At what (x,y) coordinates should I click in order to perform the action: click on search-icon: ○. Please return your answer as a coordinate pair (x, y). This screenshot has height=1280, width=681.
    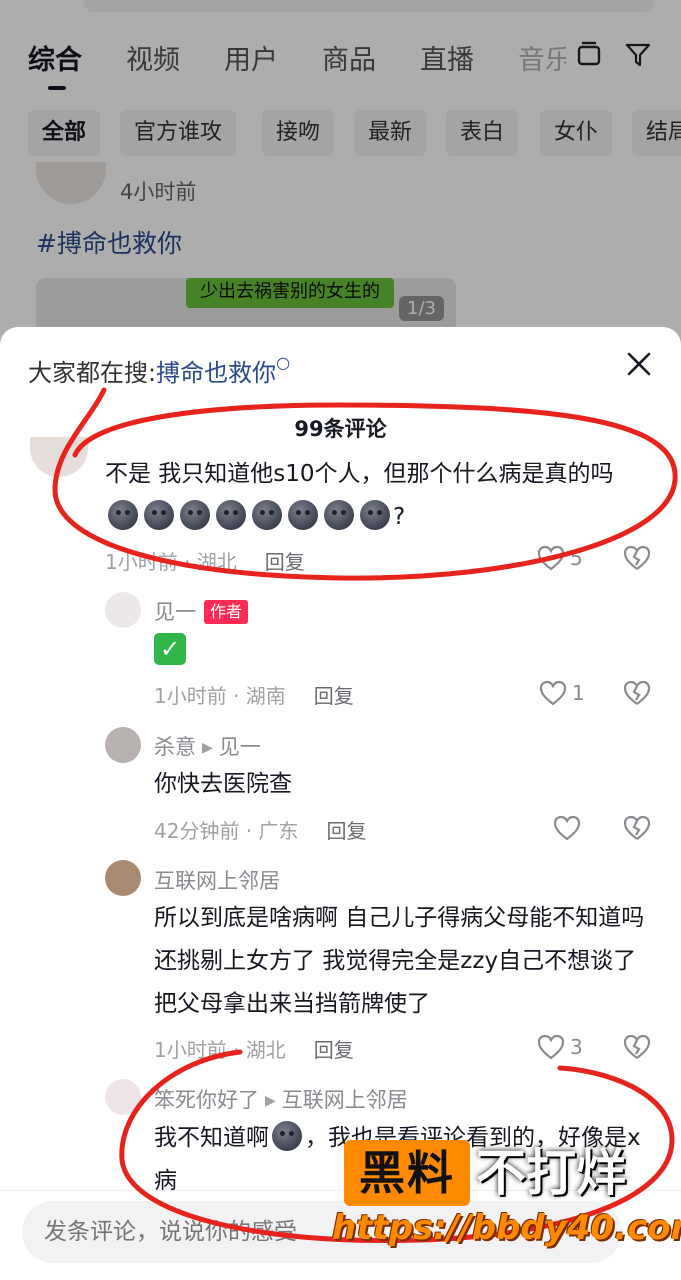
    Looking at the image, I should click on (283, 362).